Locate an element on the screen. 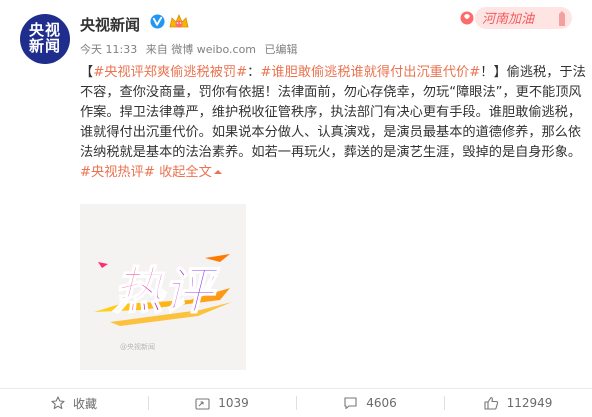 The width and height of the screenshot is (592, 417). favorite-button: 收藏 is located at coordinates (74, 403).